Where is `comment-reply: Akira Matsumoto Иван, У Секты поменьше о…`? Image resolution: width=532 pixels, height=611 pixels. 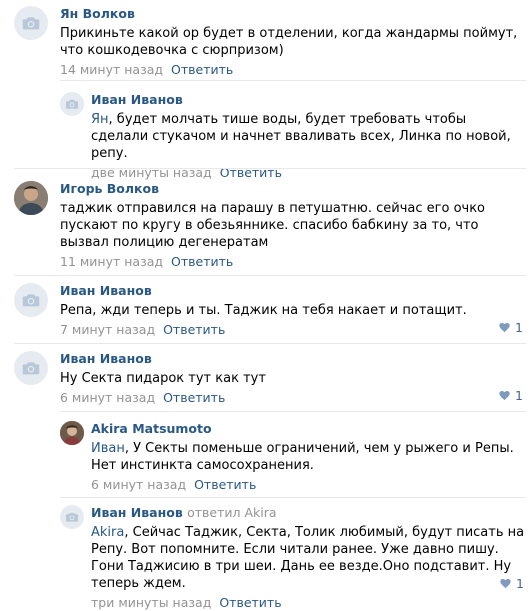 comment-reply: Akira Matsumoto Иван, У Секты поменьше о… is located at coordinates (295, 457).